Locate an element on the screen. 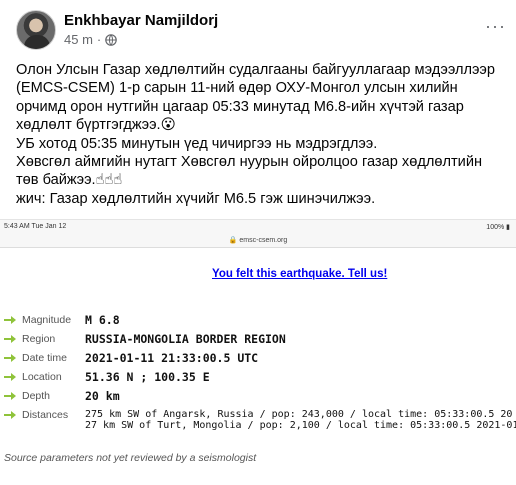  param-label: Distances is located at coordinates (45, 415).